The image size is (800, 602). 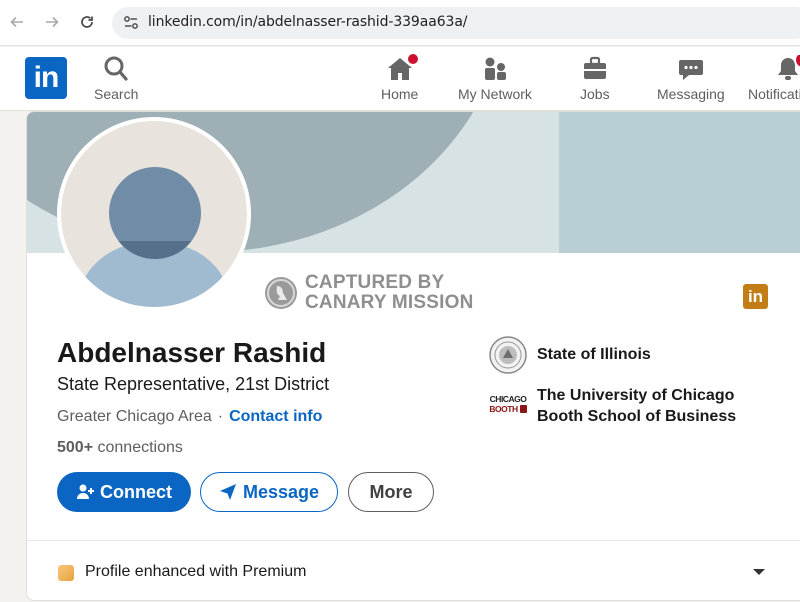 I want to click on booth-logo-line2: BOOTH, so click(x=503, y=409).